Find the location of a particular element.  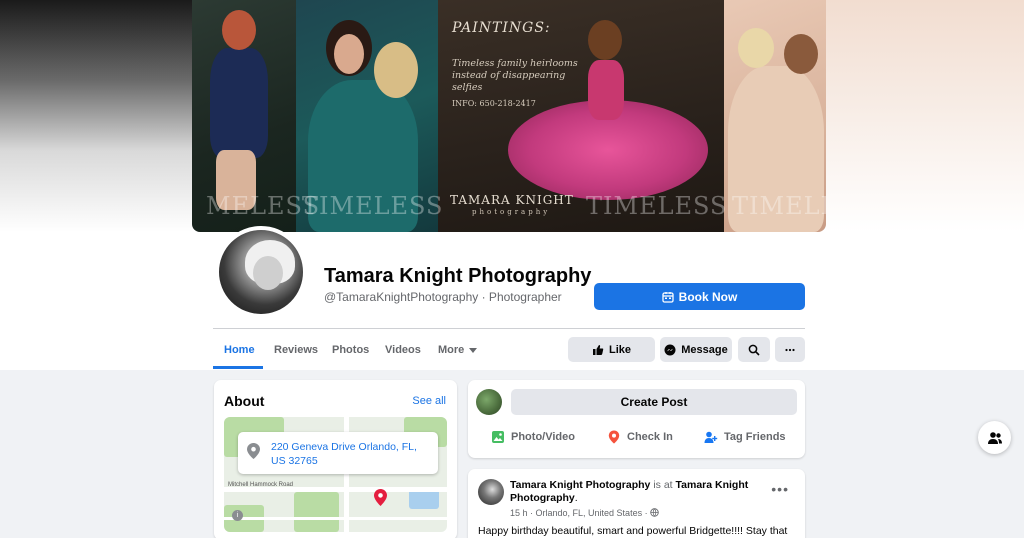

tag-friends-button: Tag Friends is located at coordinates (745, 437).